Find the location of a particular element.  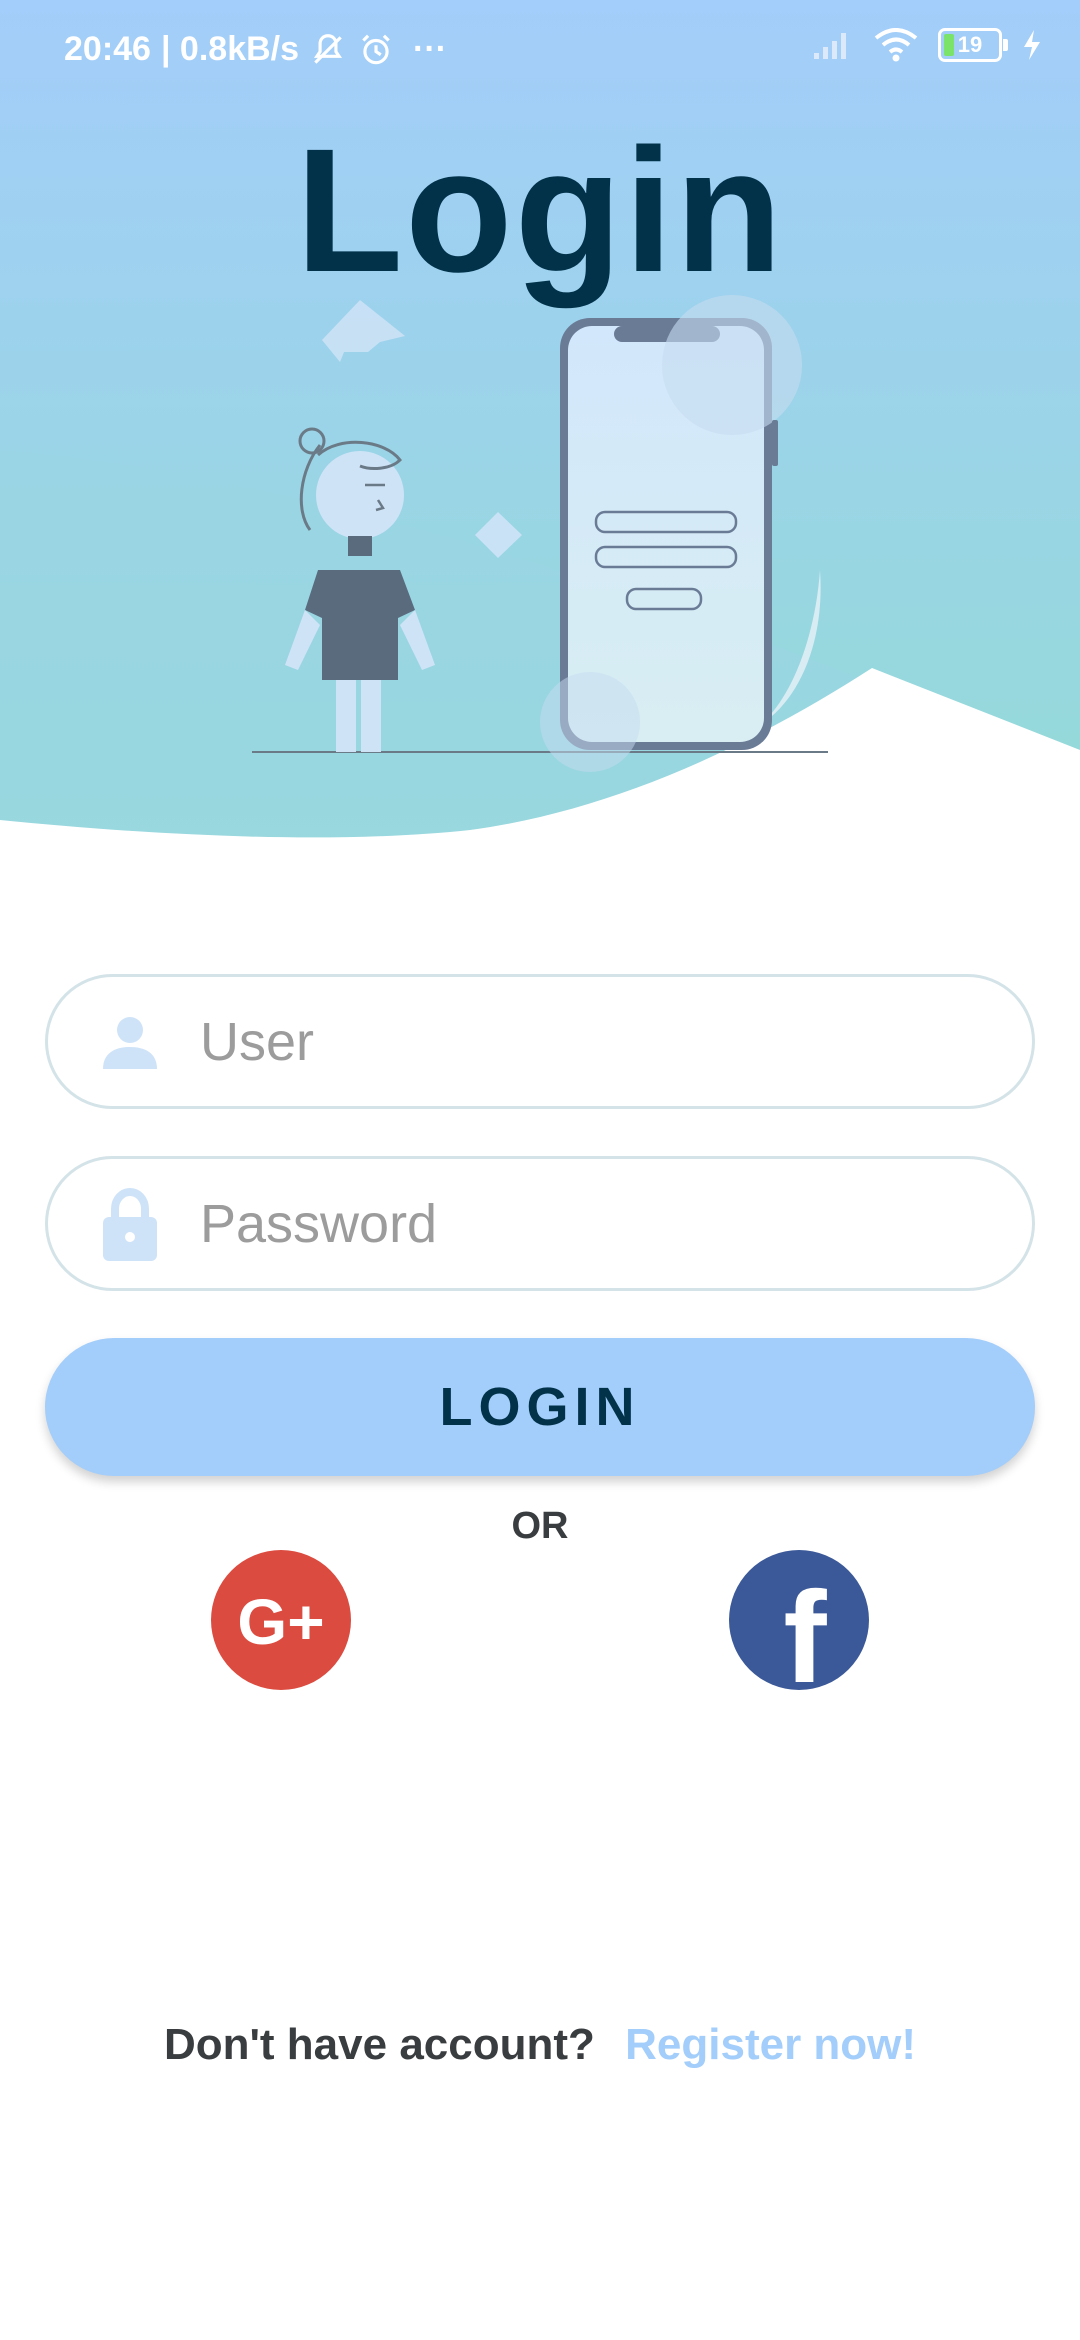

password-field is located at coordinates (540, 1223).